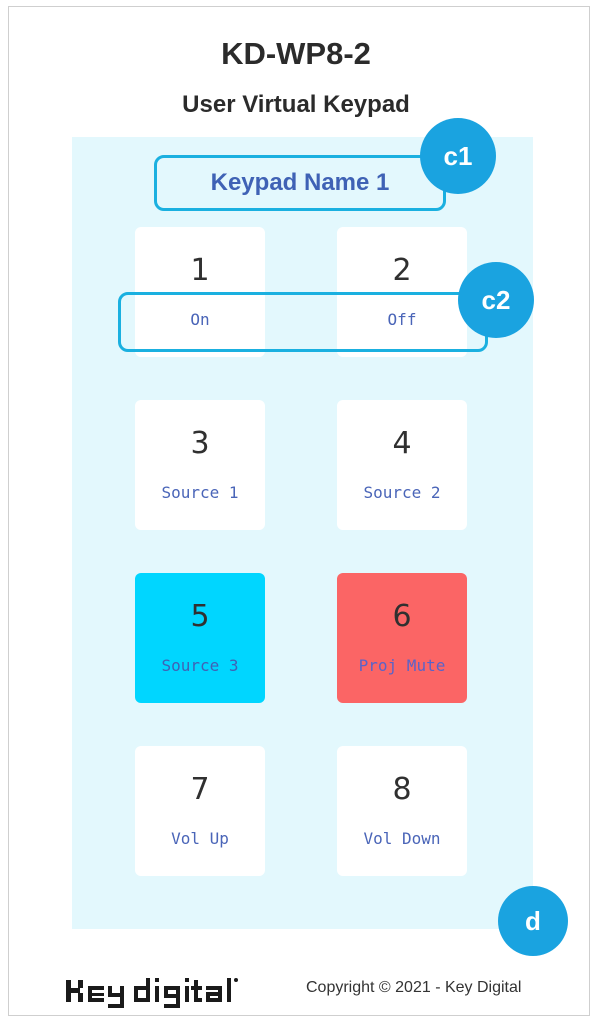 The width and height of the screenshot is (592, 1022). I want to click on key-4: 4 Source 2, so click(402, 465).